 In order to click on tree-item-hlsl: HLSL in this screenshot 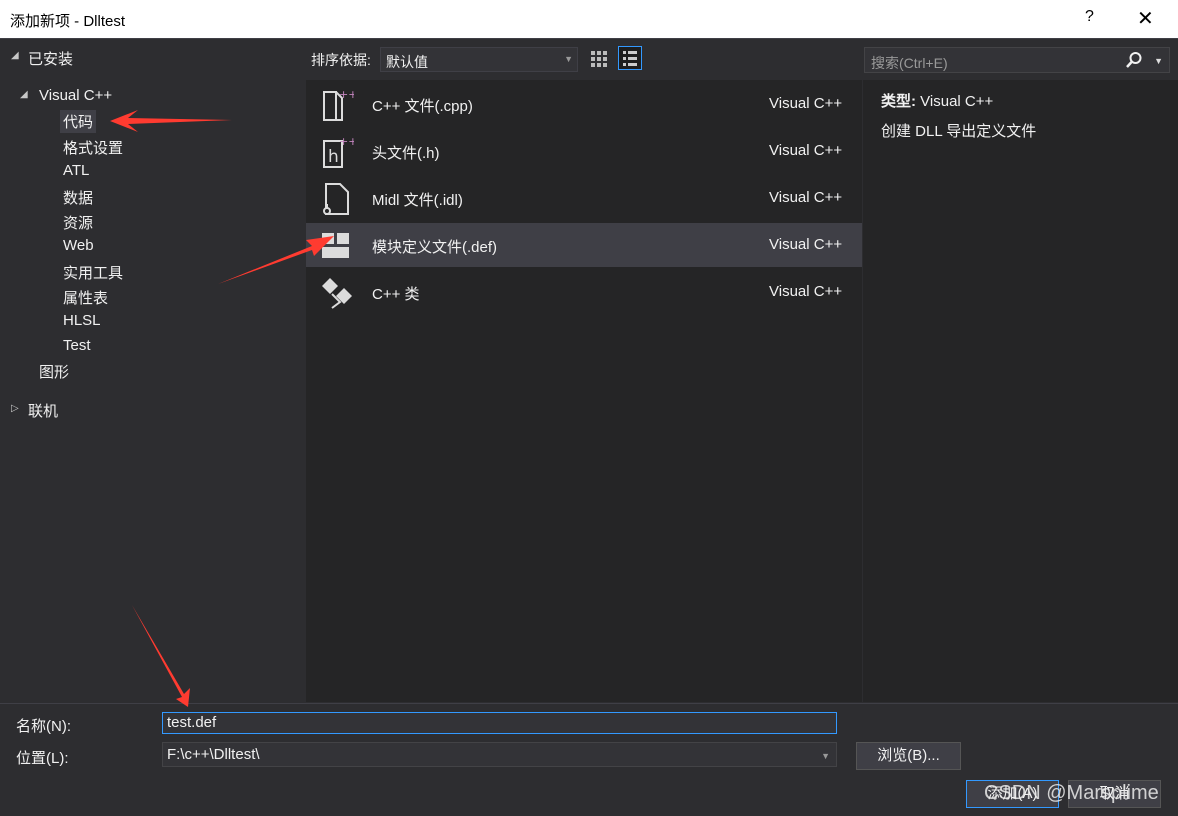, I will do `click(82, 320)`.